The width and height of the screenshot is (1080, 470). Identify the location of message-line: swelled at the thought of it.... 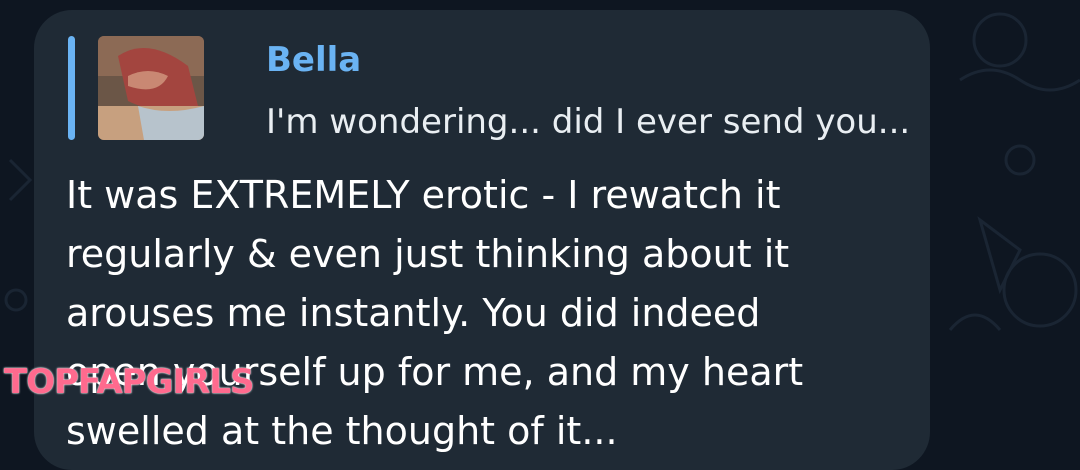
(342, 431).